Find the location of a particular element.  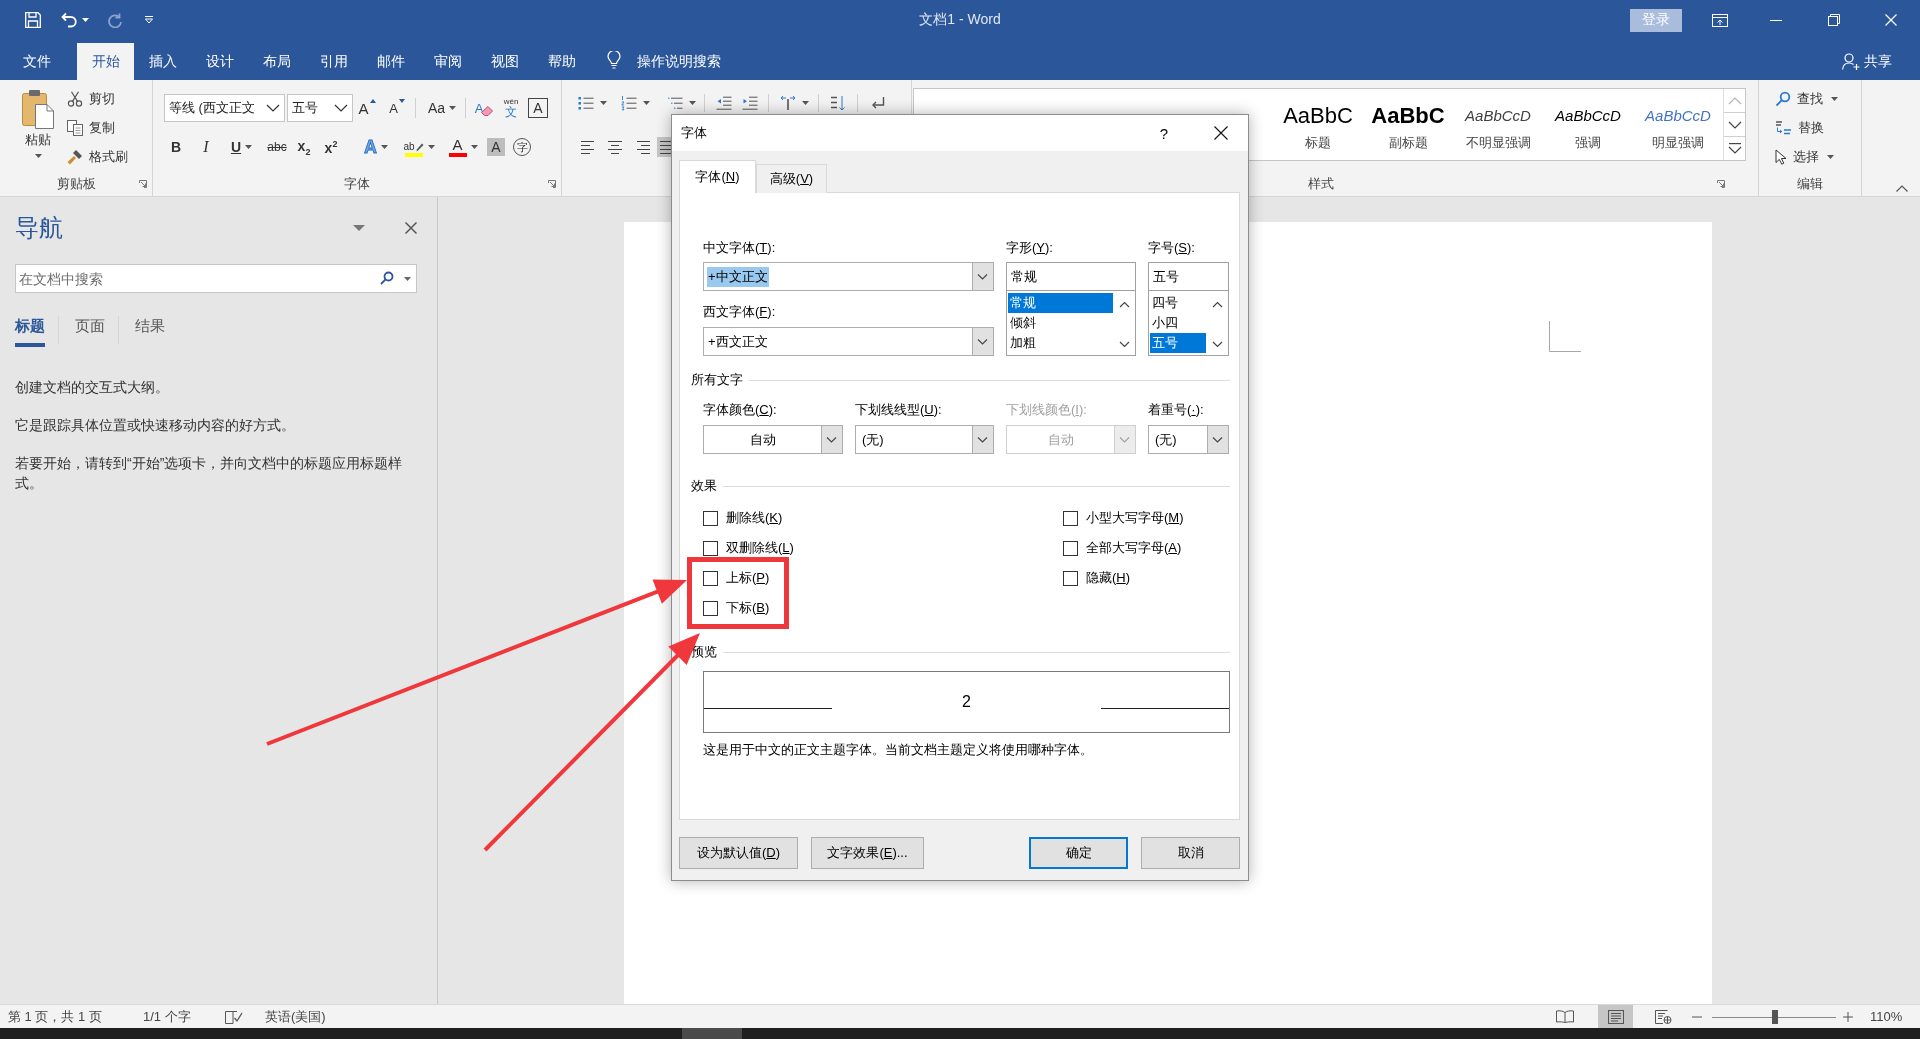

ribbon-tab: 布局 is located at coordinates (276, 61).